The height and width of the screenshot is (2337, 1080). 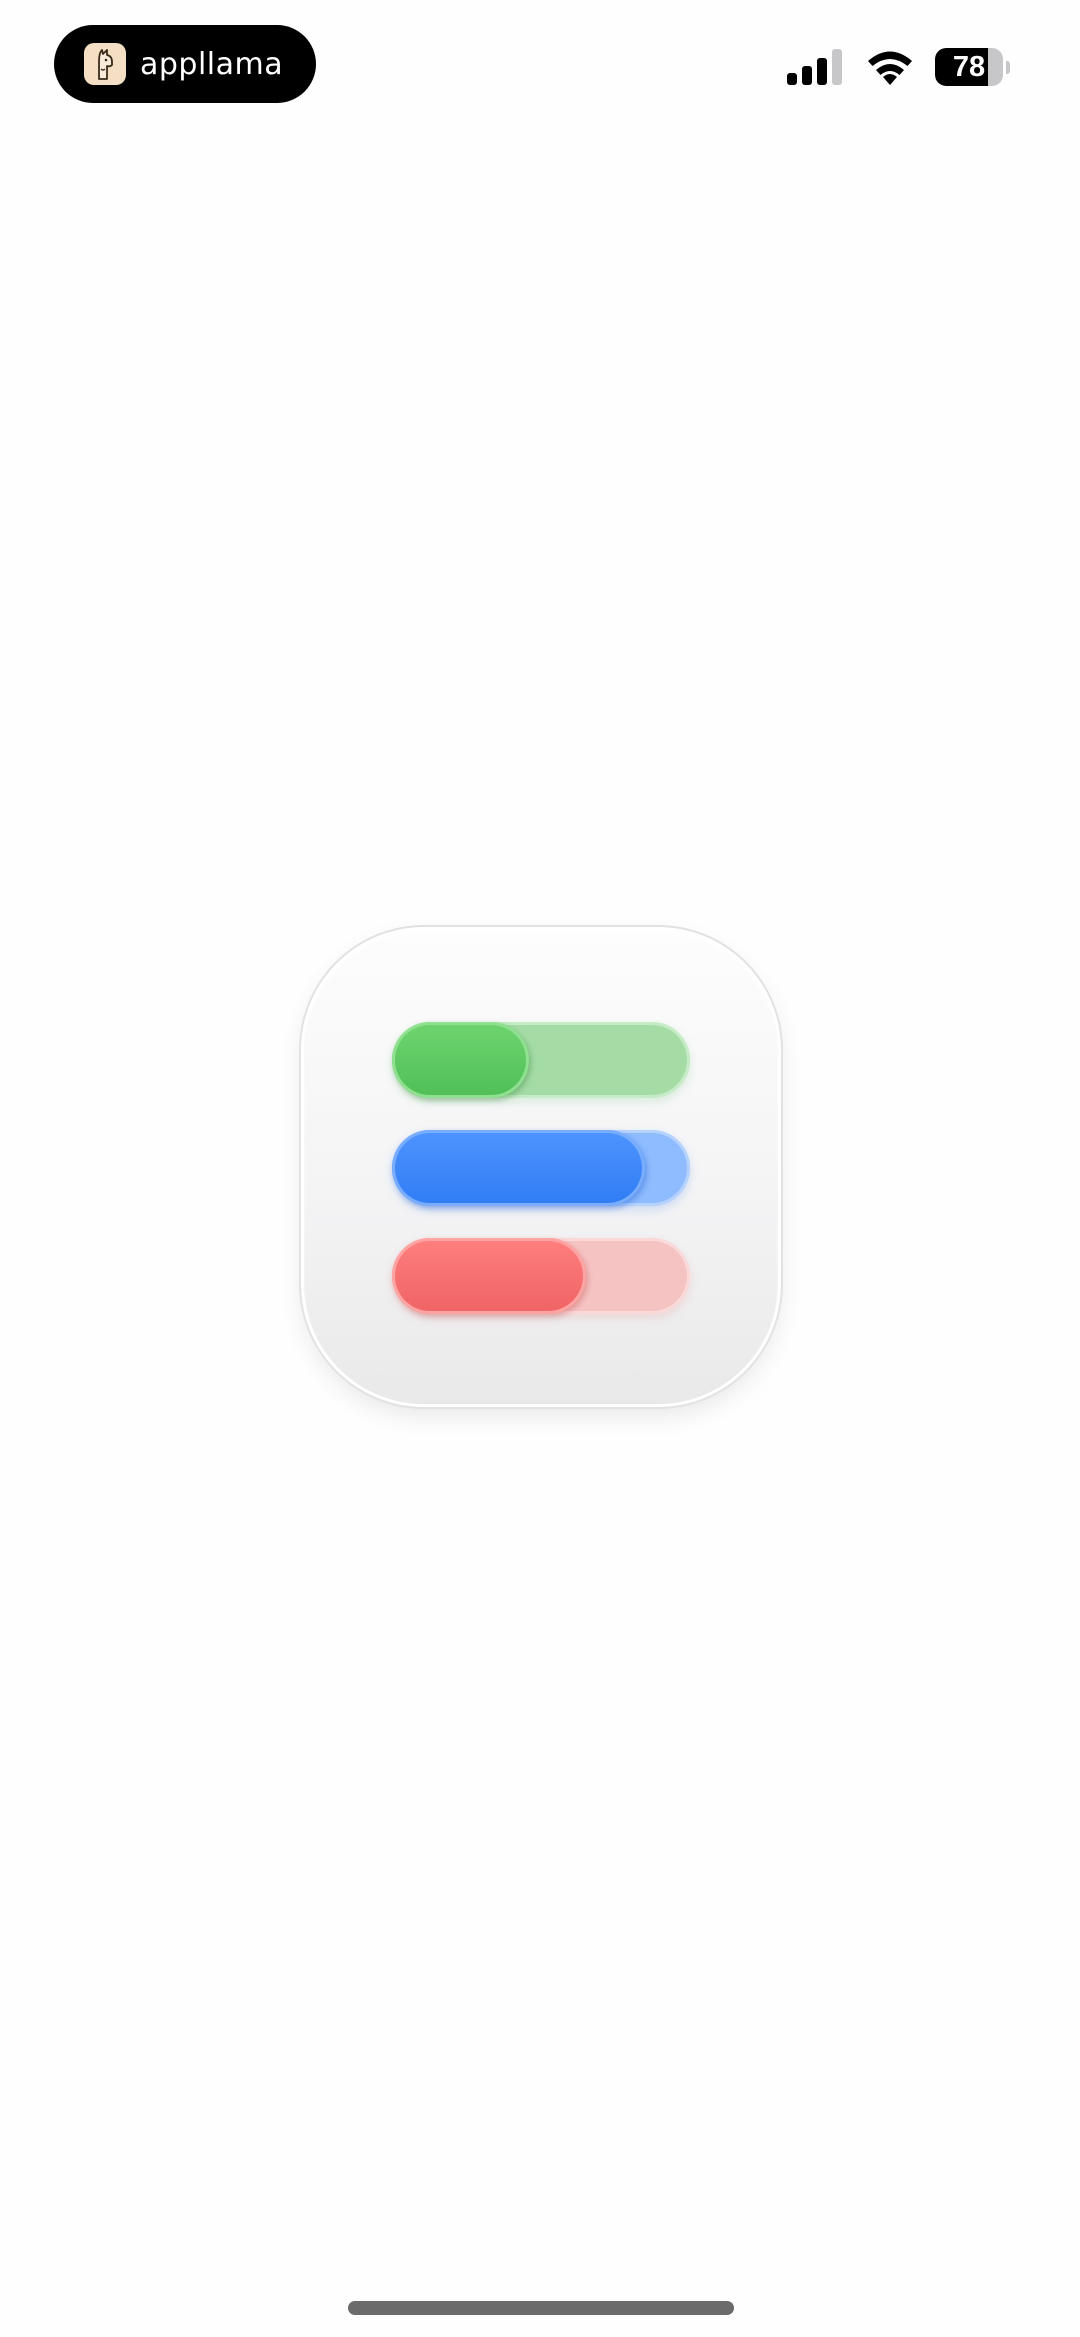 What do you see at coordinates (969, 66) in the screenshot?
I see `battery-percentage: 78` at bounding box center [969, 66].